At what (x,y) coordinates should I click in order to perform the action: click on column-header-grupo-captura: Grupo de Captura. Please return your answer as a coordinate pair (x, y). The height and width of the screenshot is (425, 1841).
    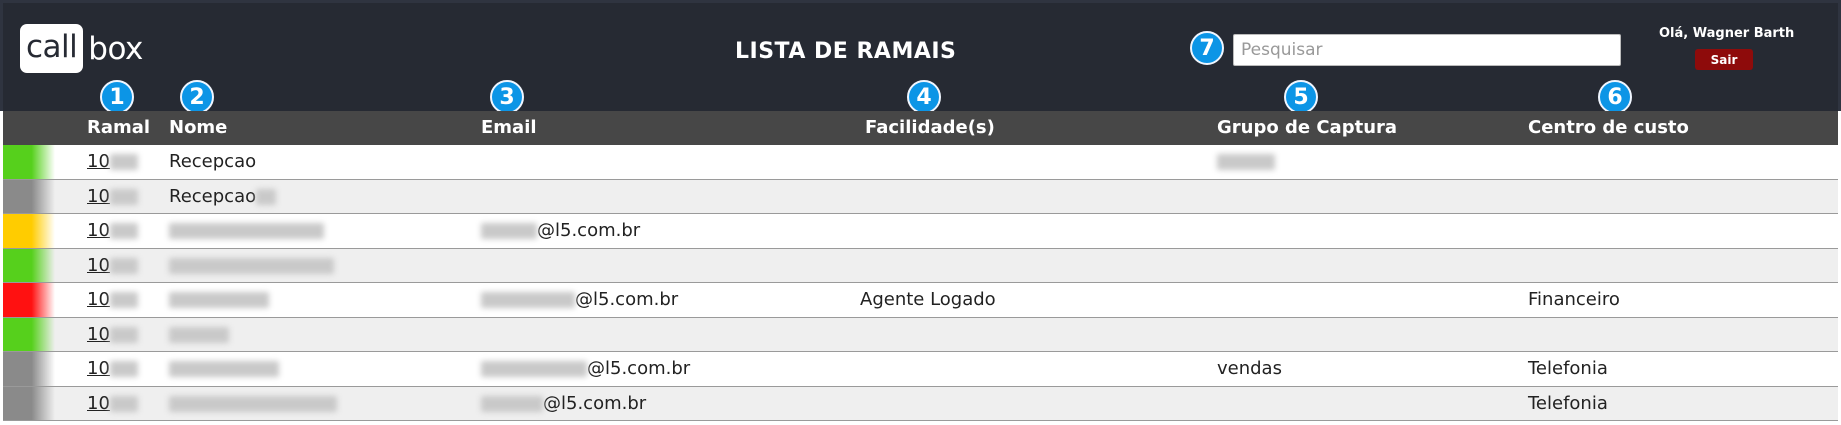
    Looking at the image, I should click on (1307, 127).